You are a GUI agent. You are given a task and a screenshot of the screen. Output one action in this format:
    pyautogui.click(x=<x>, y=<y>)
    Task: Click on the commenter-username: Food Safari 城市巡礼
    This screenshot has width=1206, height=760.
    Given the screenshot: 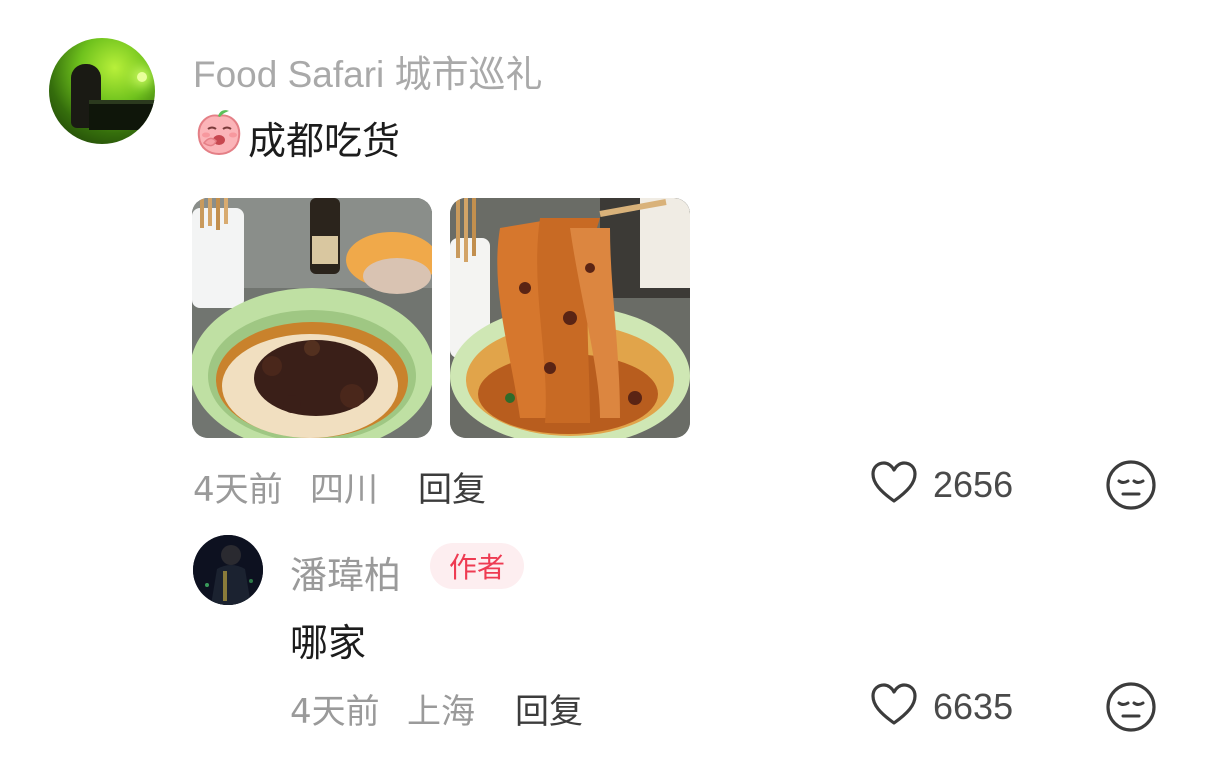 What is the action you would take?
    pyautogui.click(x=368, y=71)
    